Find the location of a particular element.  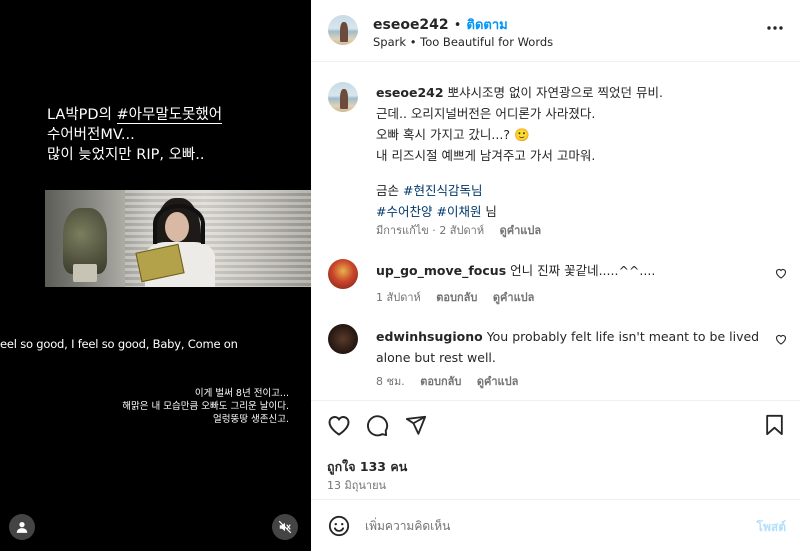

caption-line-3: 많이 늦었지만 RIP, 오빠.. is located at coordinates (126, 155).